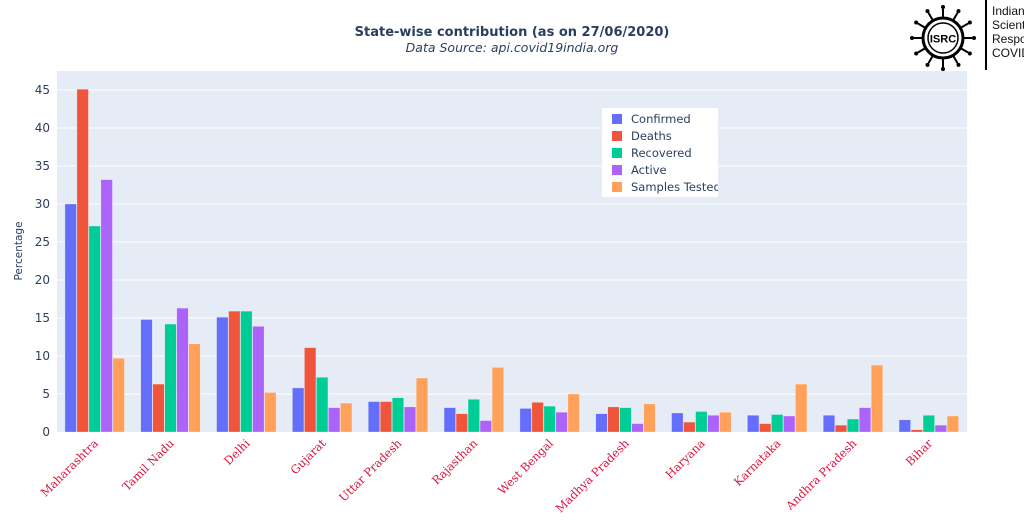 The height and width of the screenshot is (523, 1024). Describe the element at coordinates (386, 417) in the screenshot. I see `bar-deaths-uttar-pradesh` at that location.